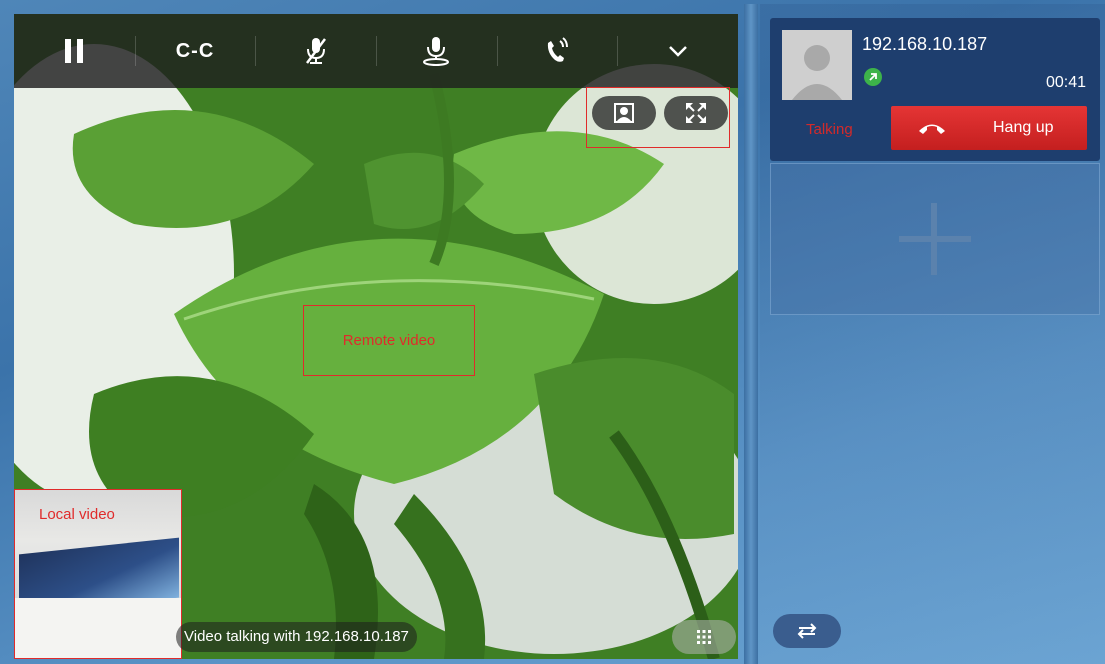 The image size is (1105, 664). I want to click on mic-mute-icon, so click(315, 51).